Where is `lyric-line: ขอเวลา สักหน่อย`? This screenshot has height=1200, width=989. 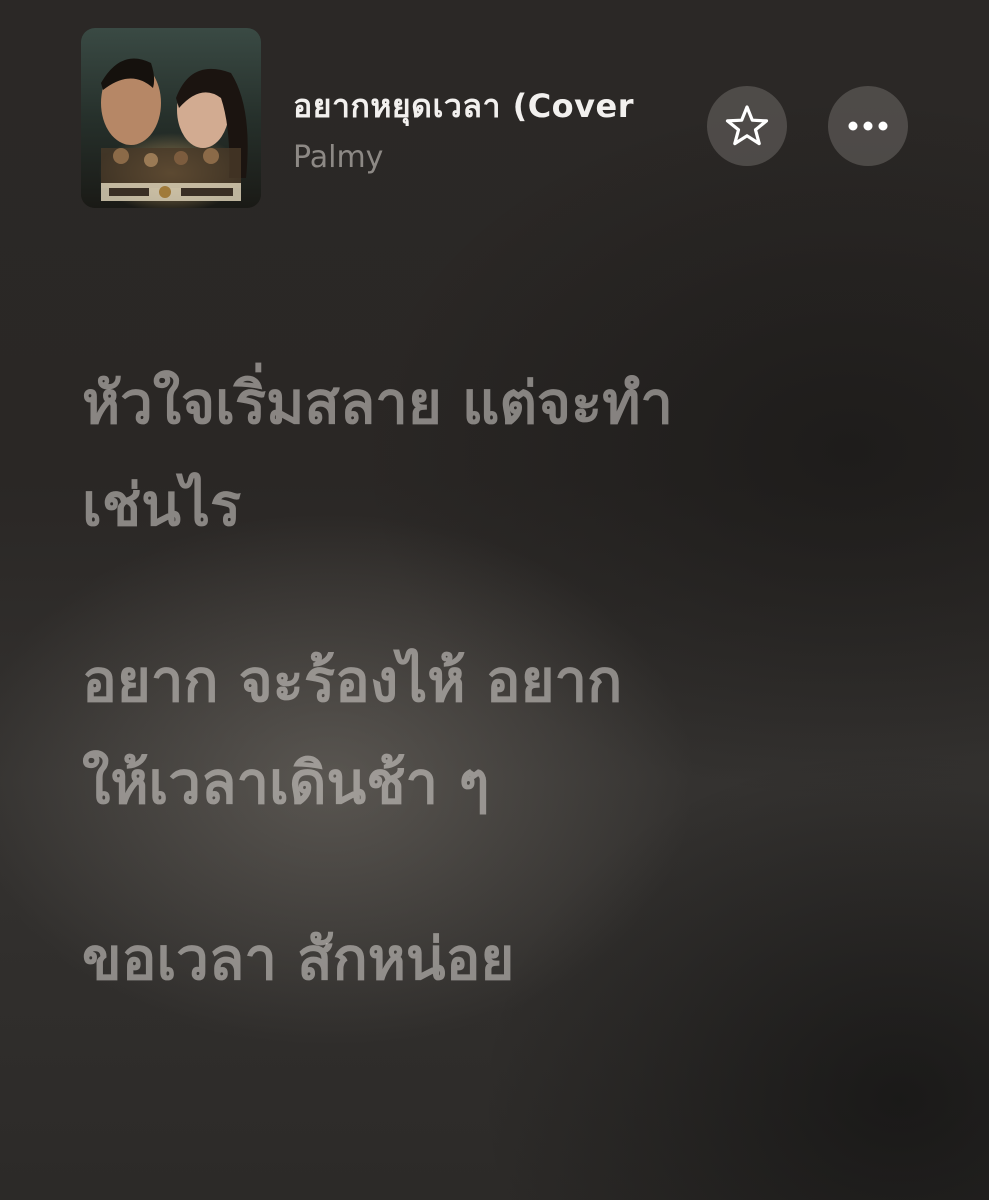 lyric-line: ขอเวลา สักหน่อย is located at coordinates (522, 959).